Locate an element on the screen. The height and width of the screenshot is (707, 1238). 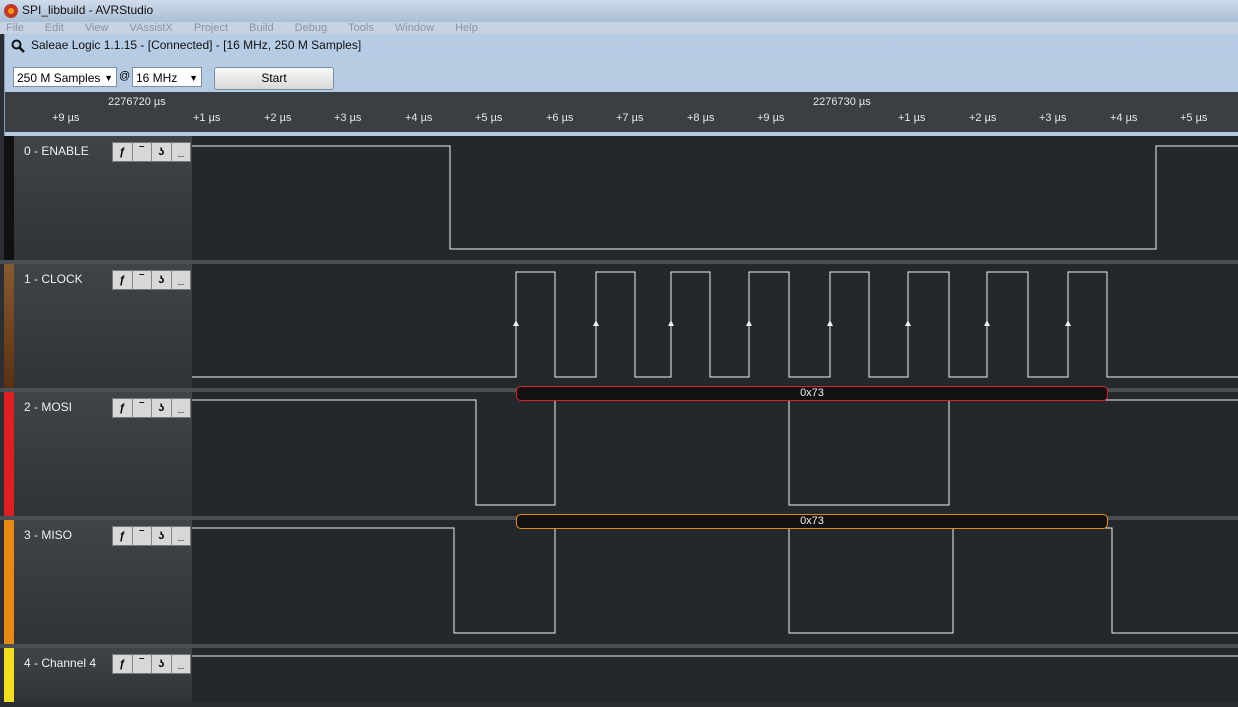
enable-waveform is located at coordinates (715, 197).